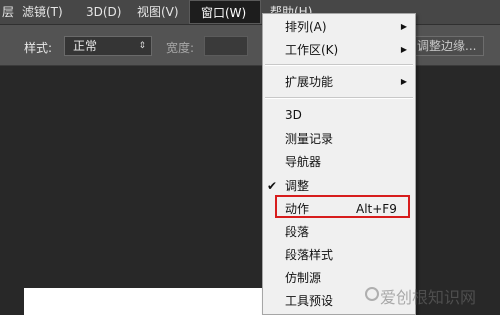  What do you see at coordinates (303, 278) in the screenshot?
I see `menu-item-label: 仿制源` at bounding box center [303, 278].